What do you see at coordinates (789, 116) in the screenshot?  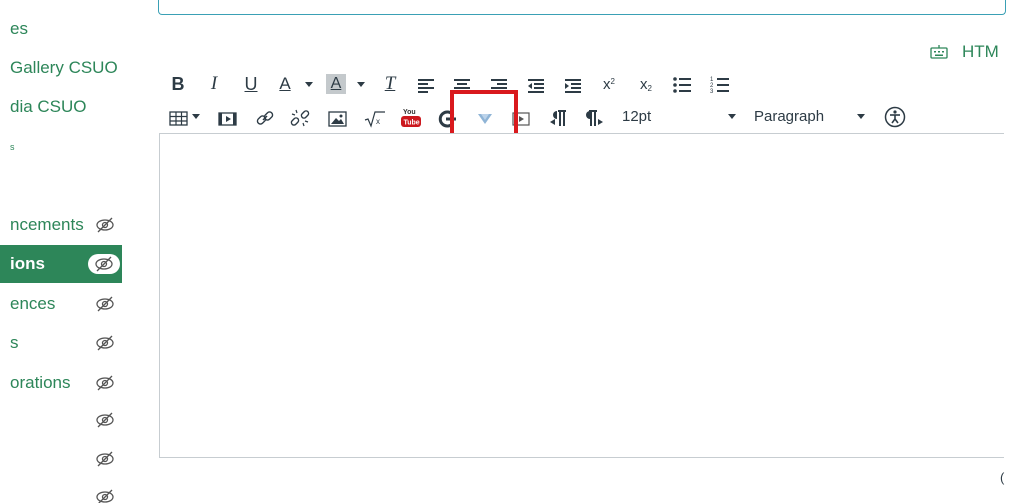 I see `block-format-value: Paragraph` at bounding box center [789, 116].